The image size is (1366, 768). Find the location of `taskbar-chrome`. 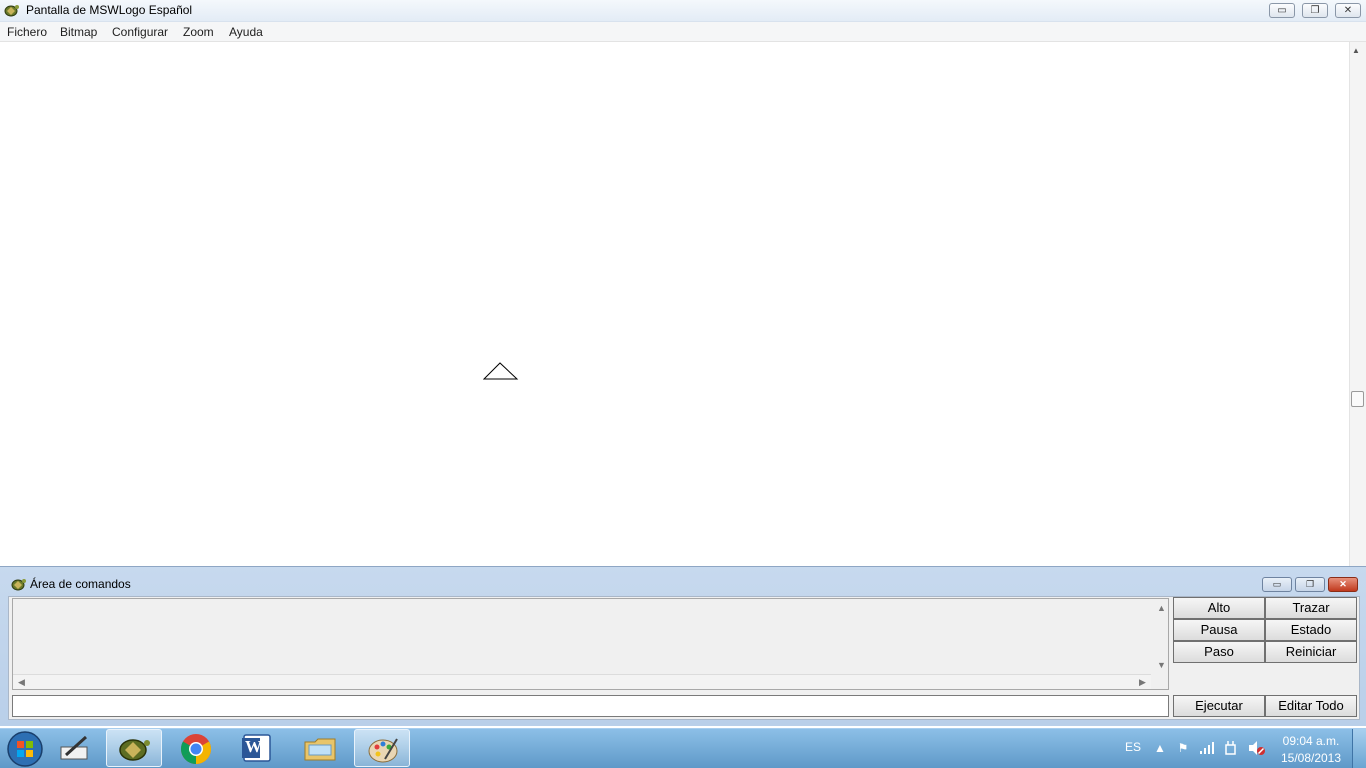

taskbar-chrome is located at coordinates (196, 748).